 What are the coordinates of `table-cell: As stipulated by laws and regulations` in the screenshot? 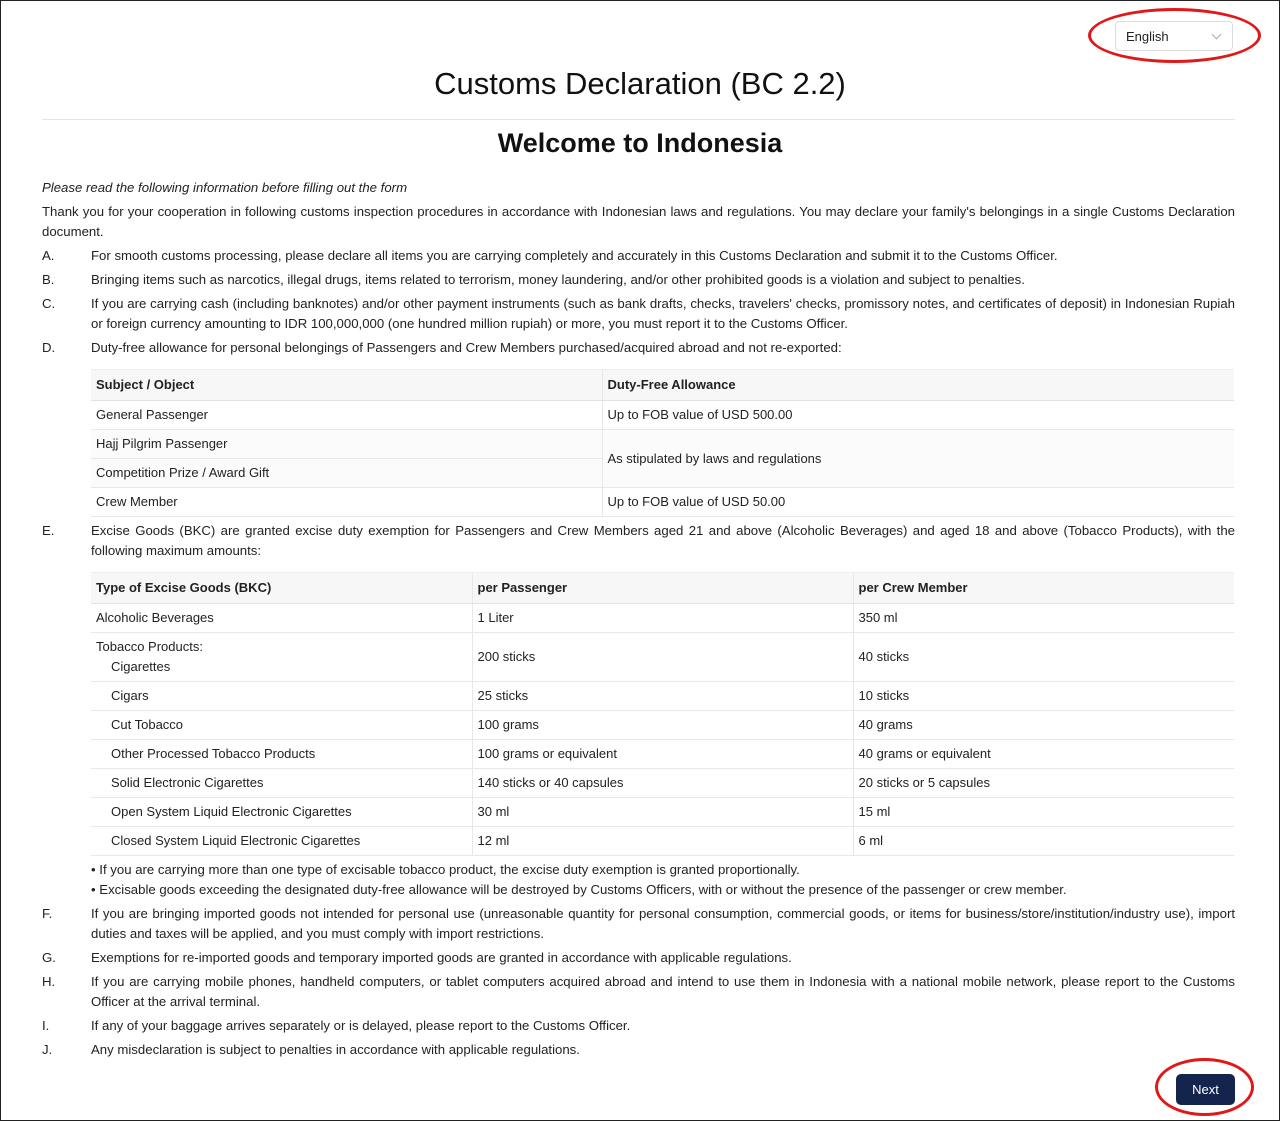 It's located at (917, 458).